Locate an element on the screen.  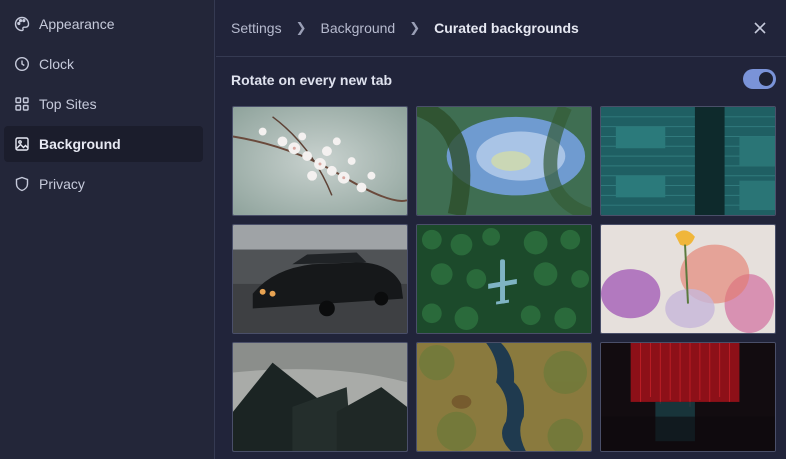
background-tile-swirl-sky is located at coordinates (504, 161).